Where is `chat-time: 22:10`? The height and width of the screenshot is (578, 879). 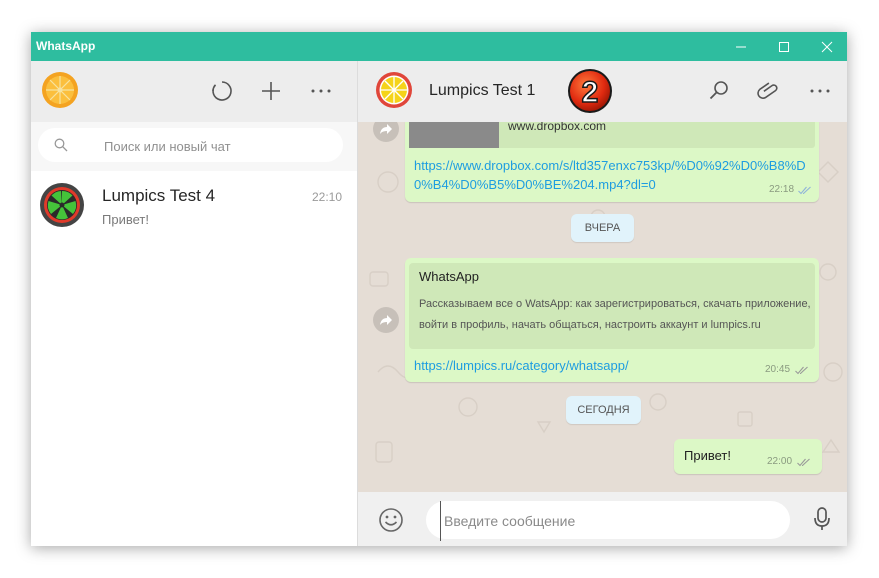 chat-time: 22:10 is located at coordinates (326, 197).